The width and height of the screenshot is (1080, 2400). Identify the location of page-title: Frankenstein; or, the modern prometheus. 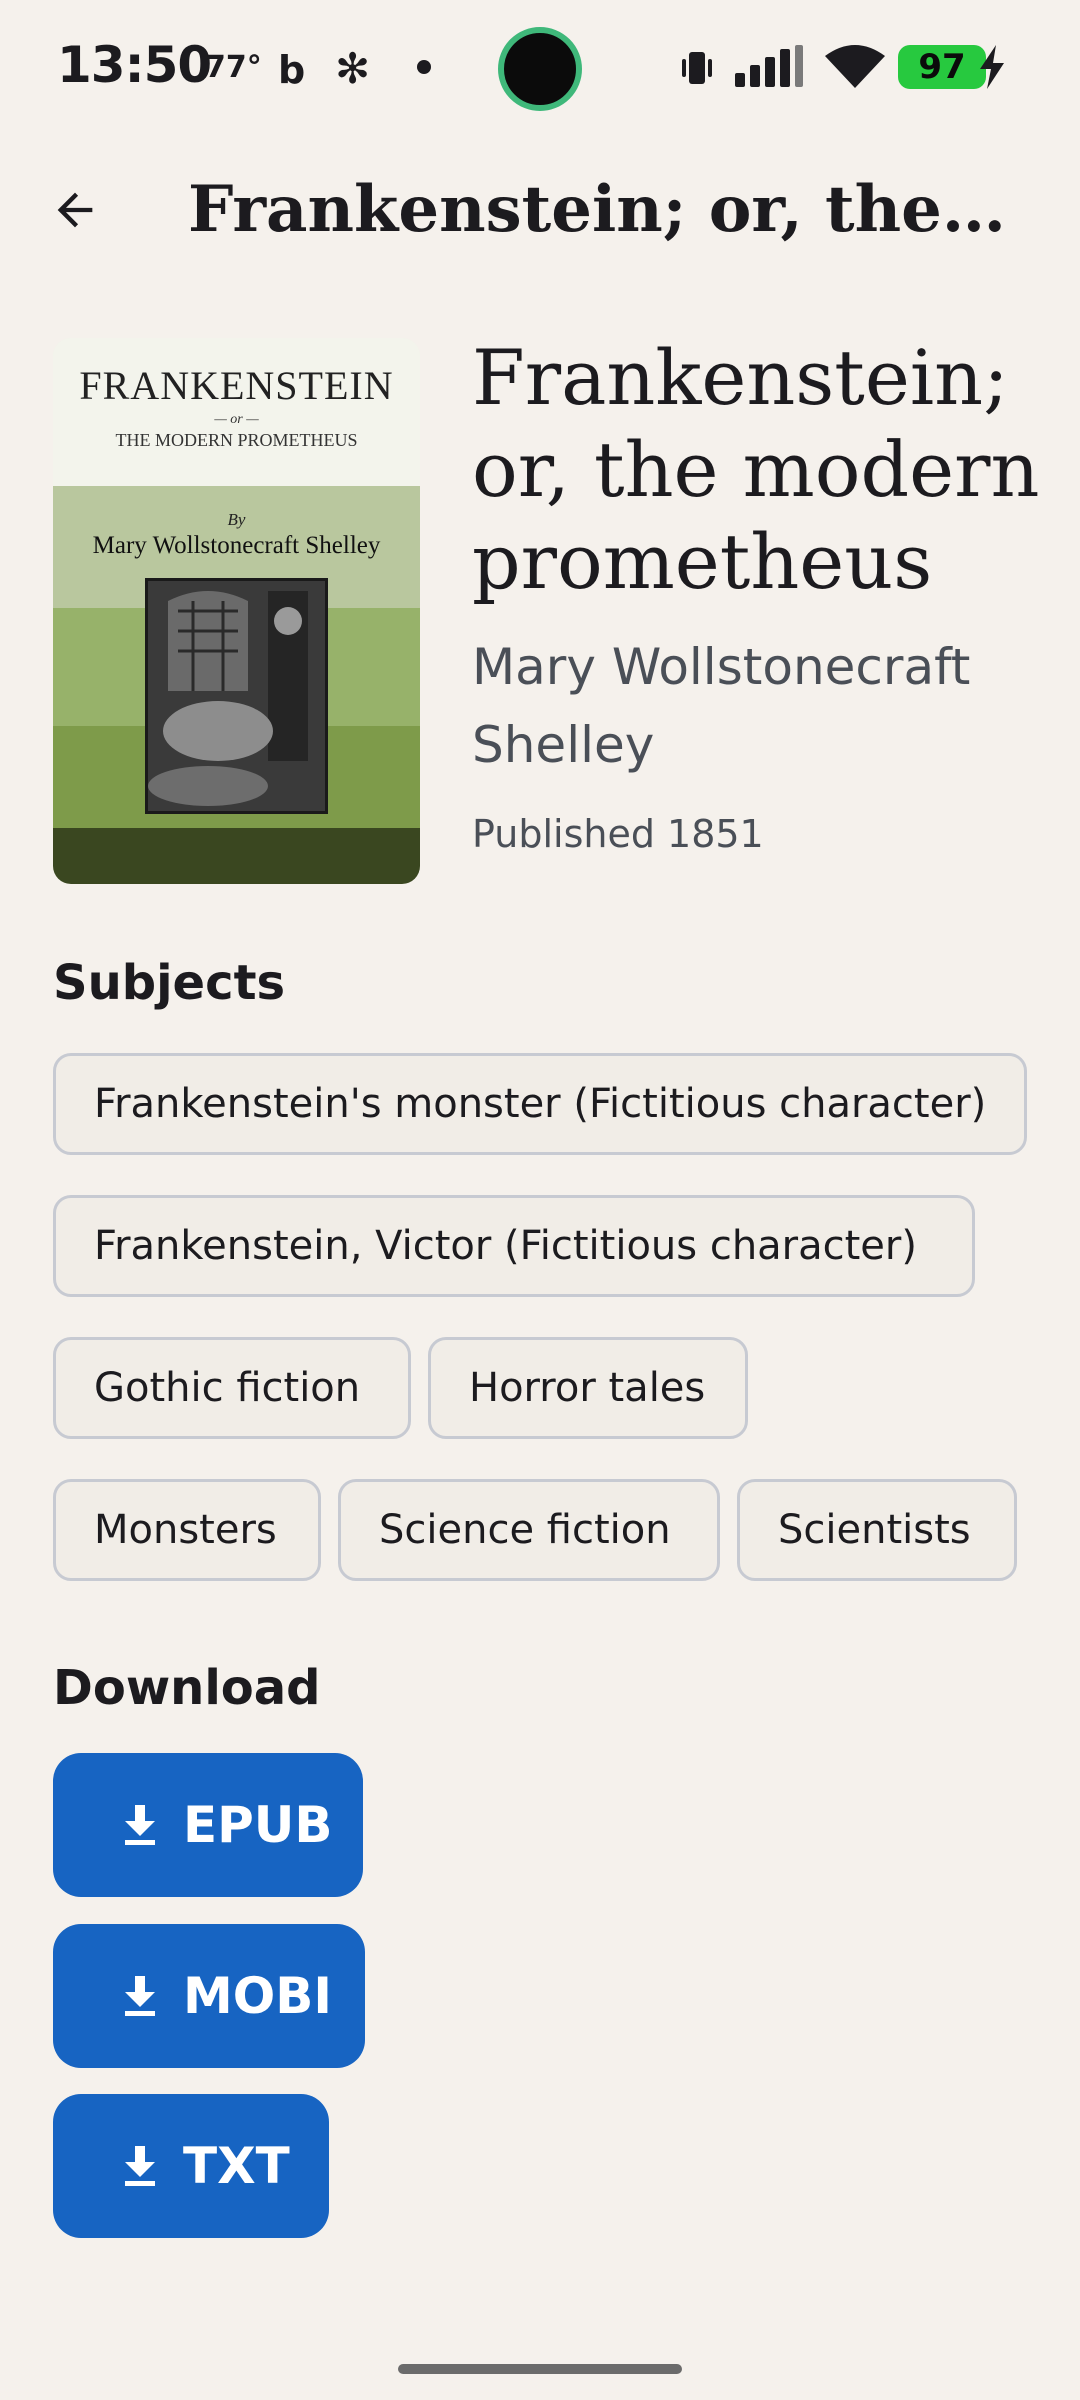
(603, 209).